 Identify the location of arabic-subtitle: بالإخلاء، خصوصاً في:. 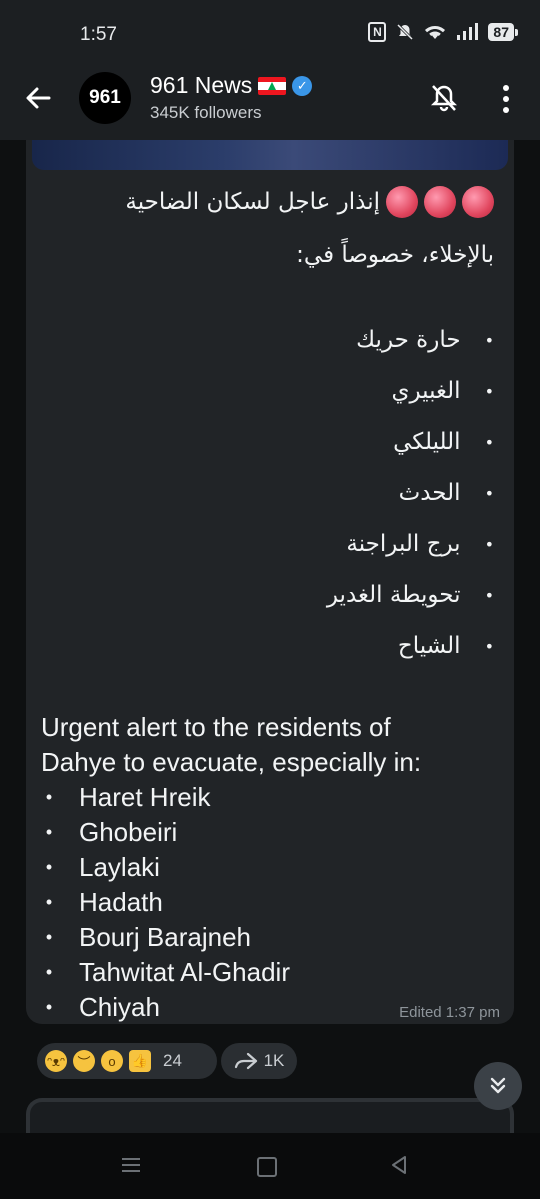
(395, 255).